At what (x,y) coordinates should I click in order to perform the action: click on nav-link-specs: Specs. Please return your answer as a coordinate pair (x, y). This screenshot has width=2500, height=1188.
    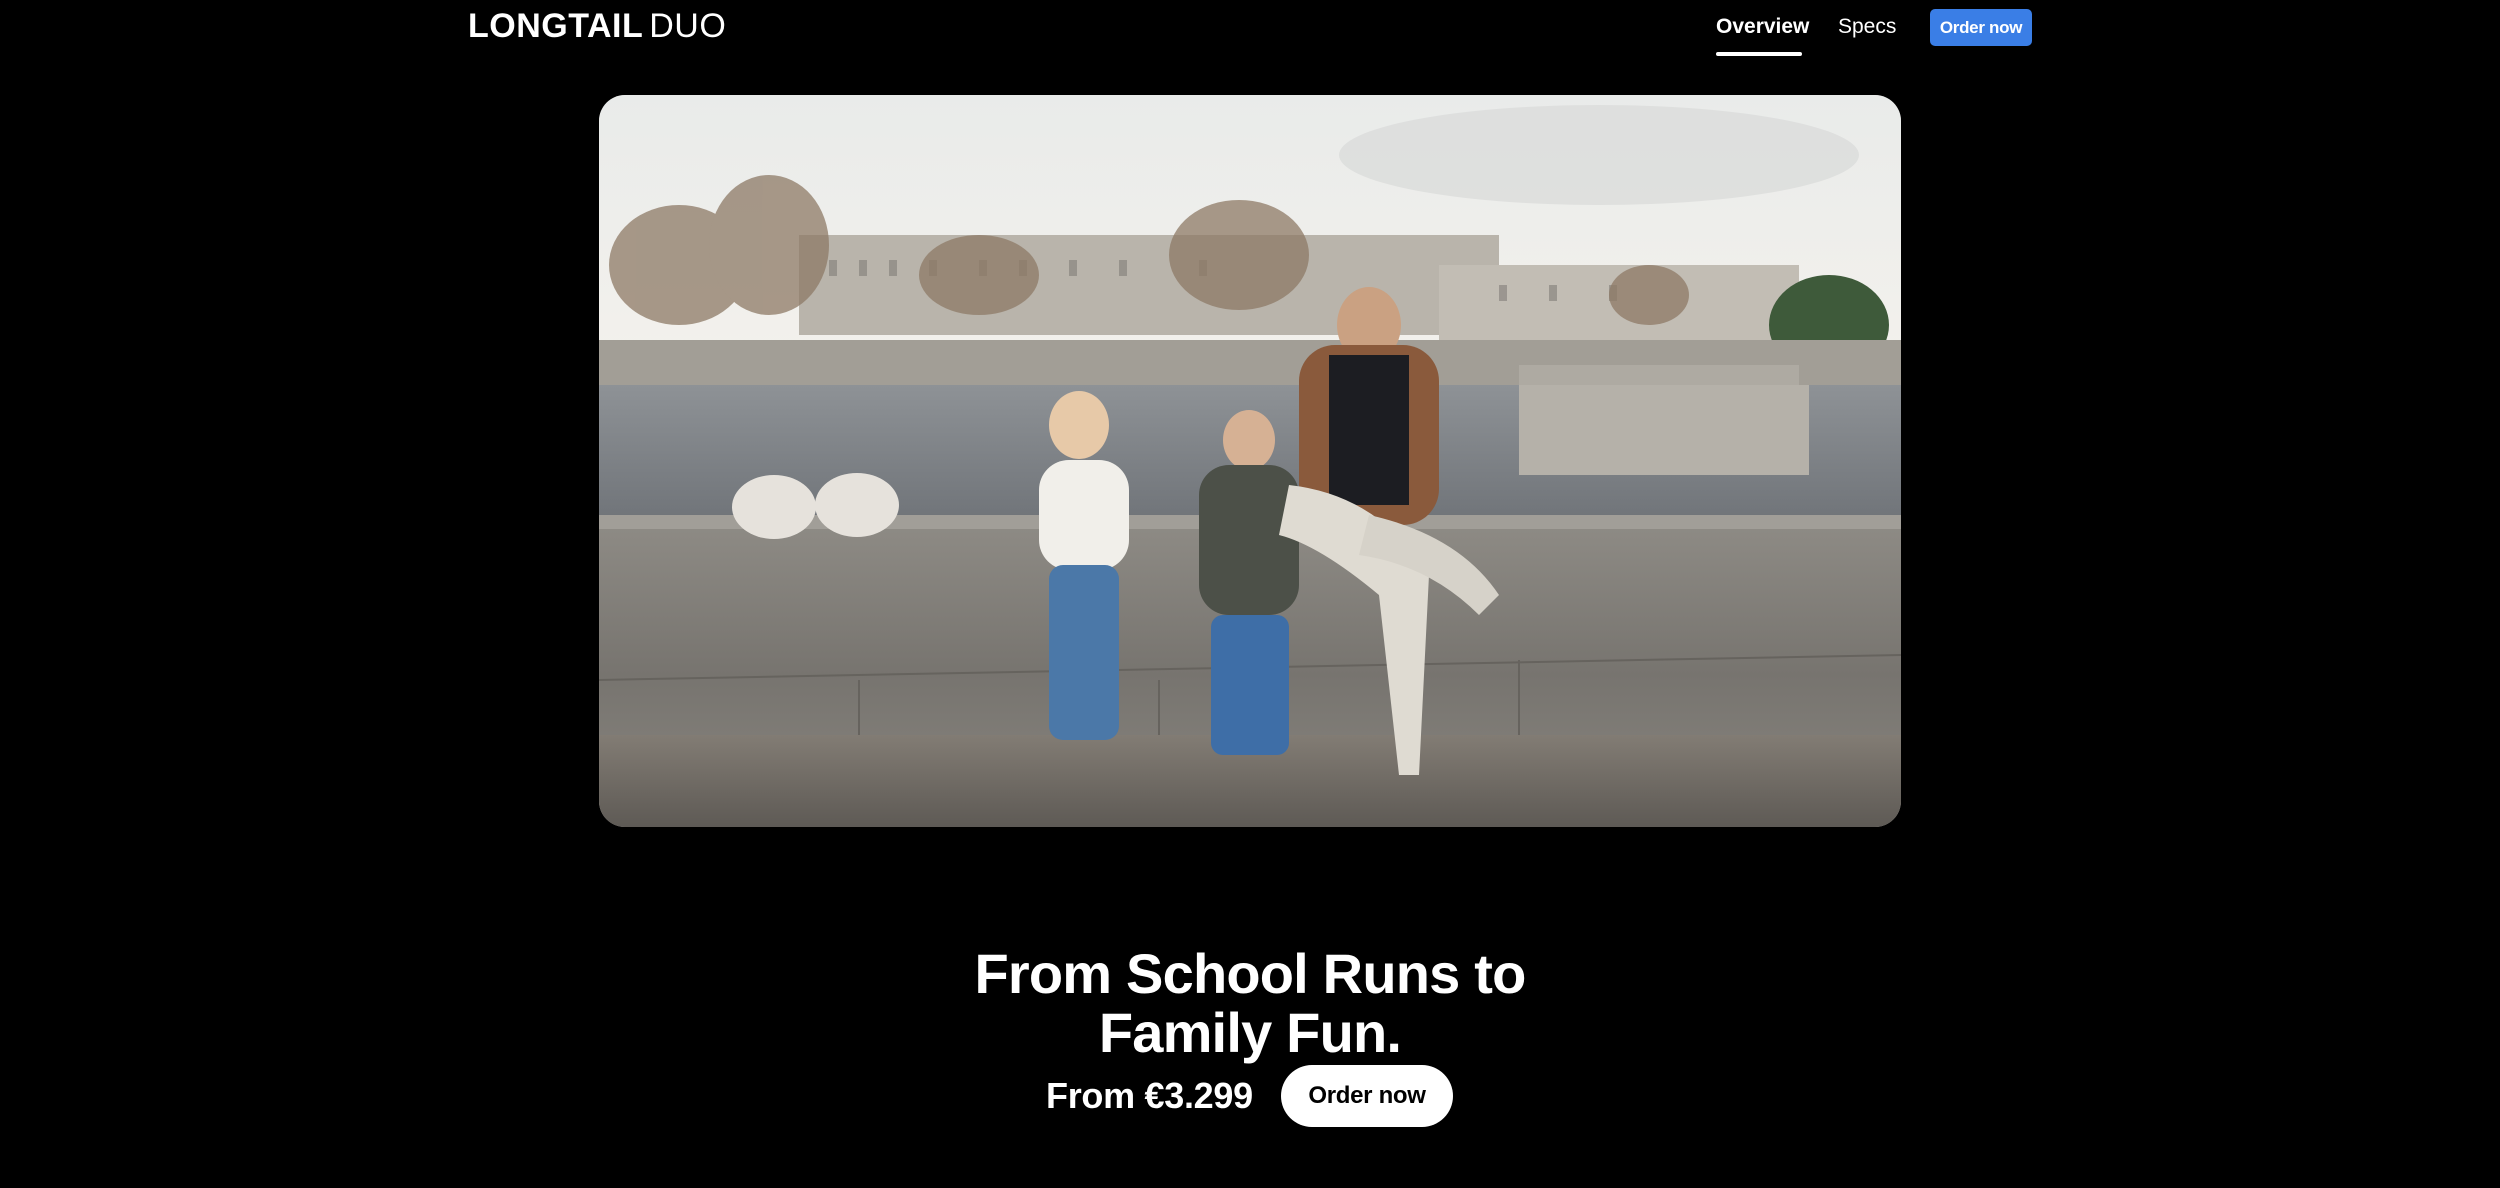
    Looking at the image, I should click on (1867, 27).